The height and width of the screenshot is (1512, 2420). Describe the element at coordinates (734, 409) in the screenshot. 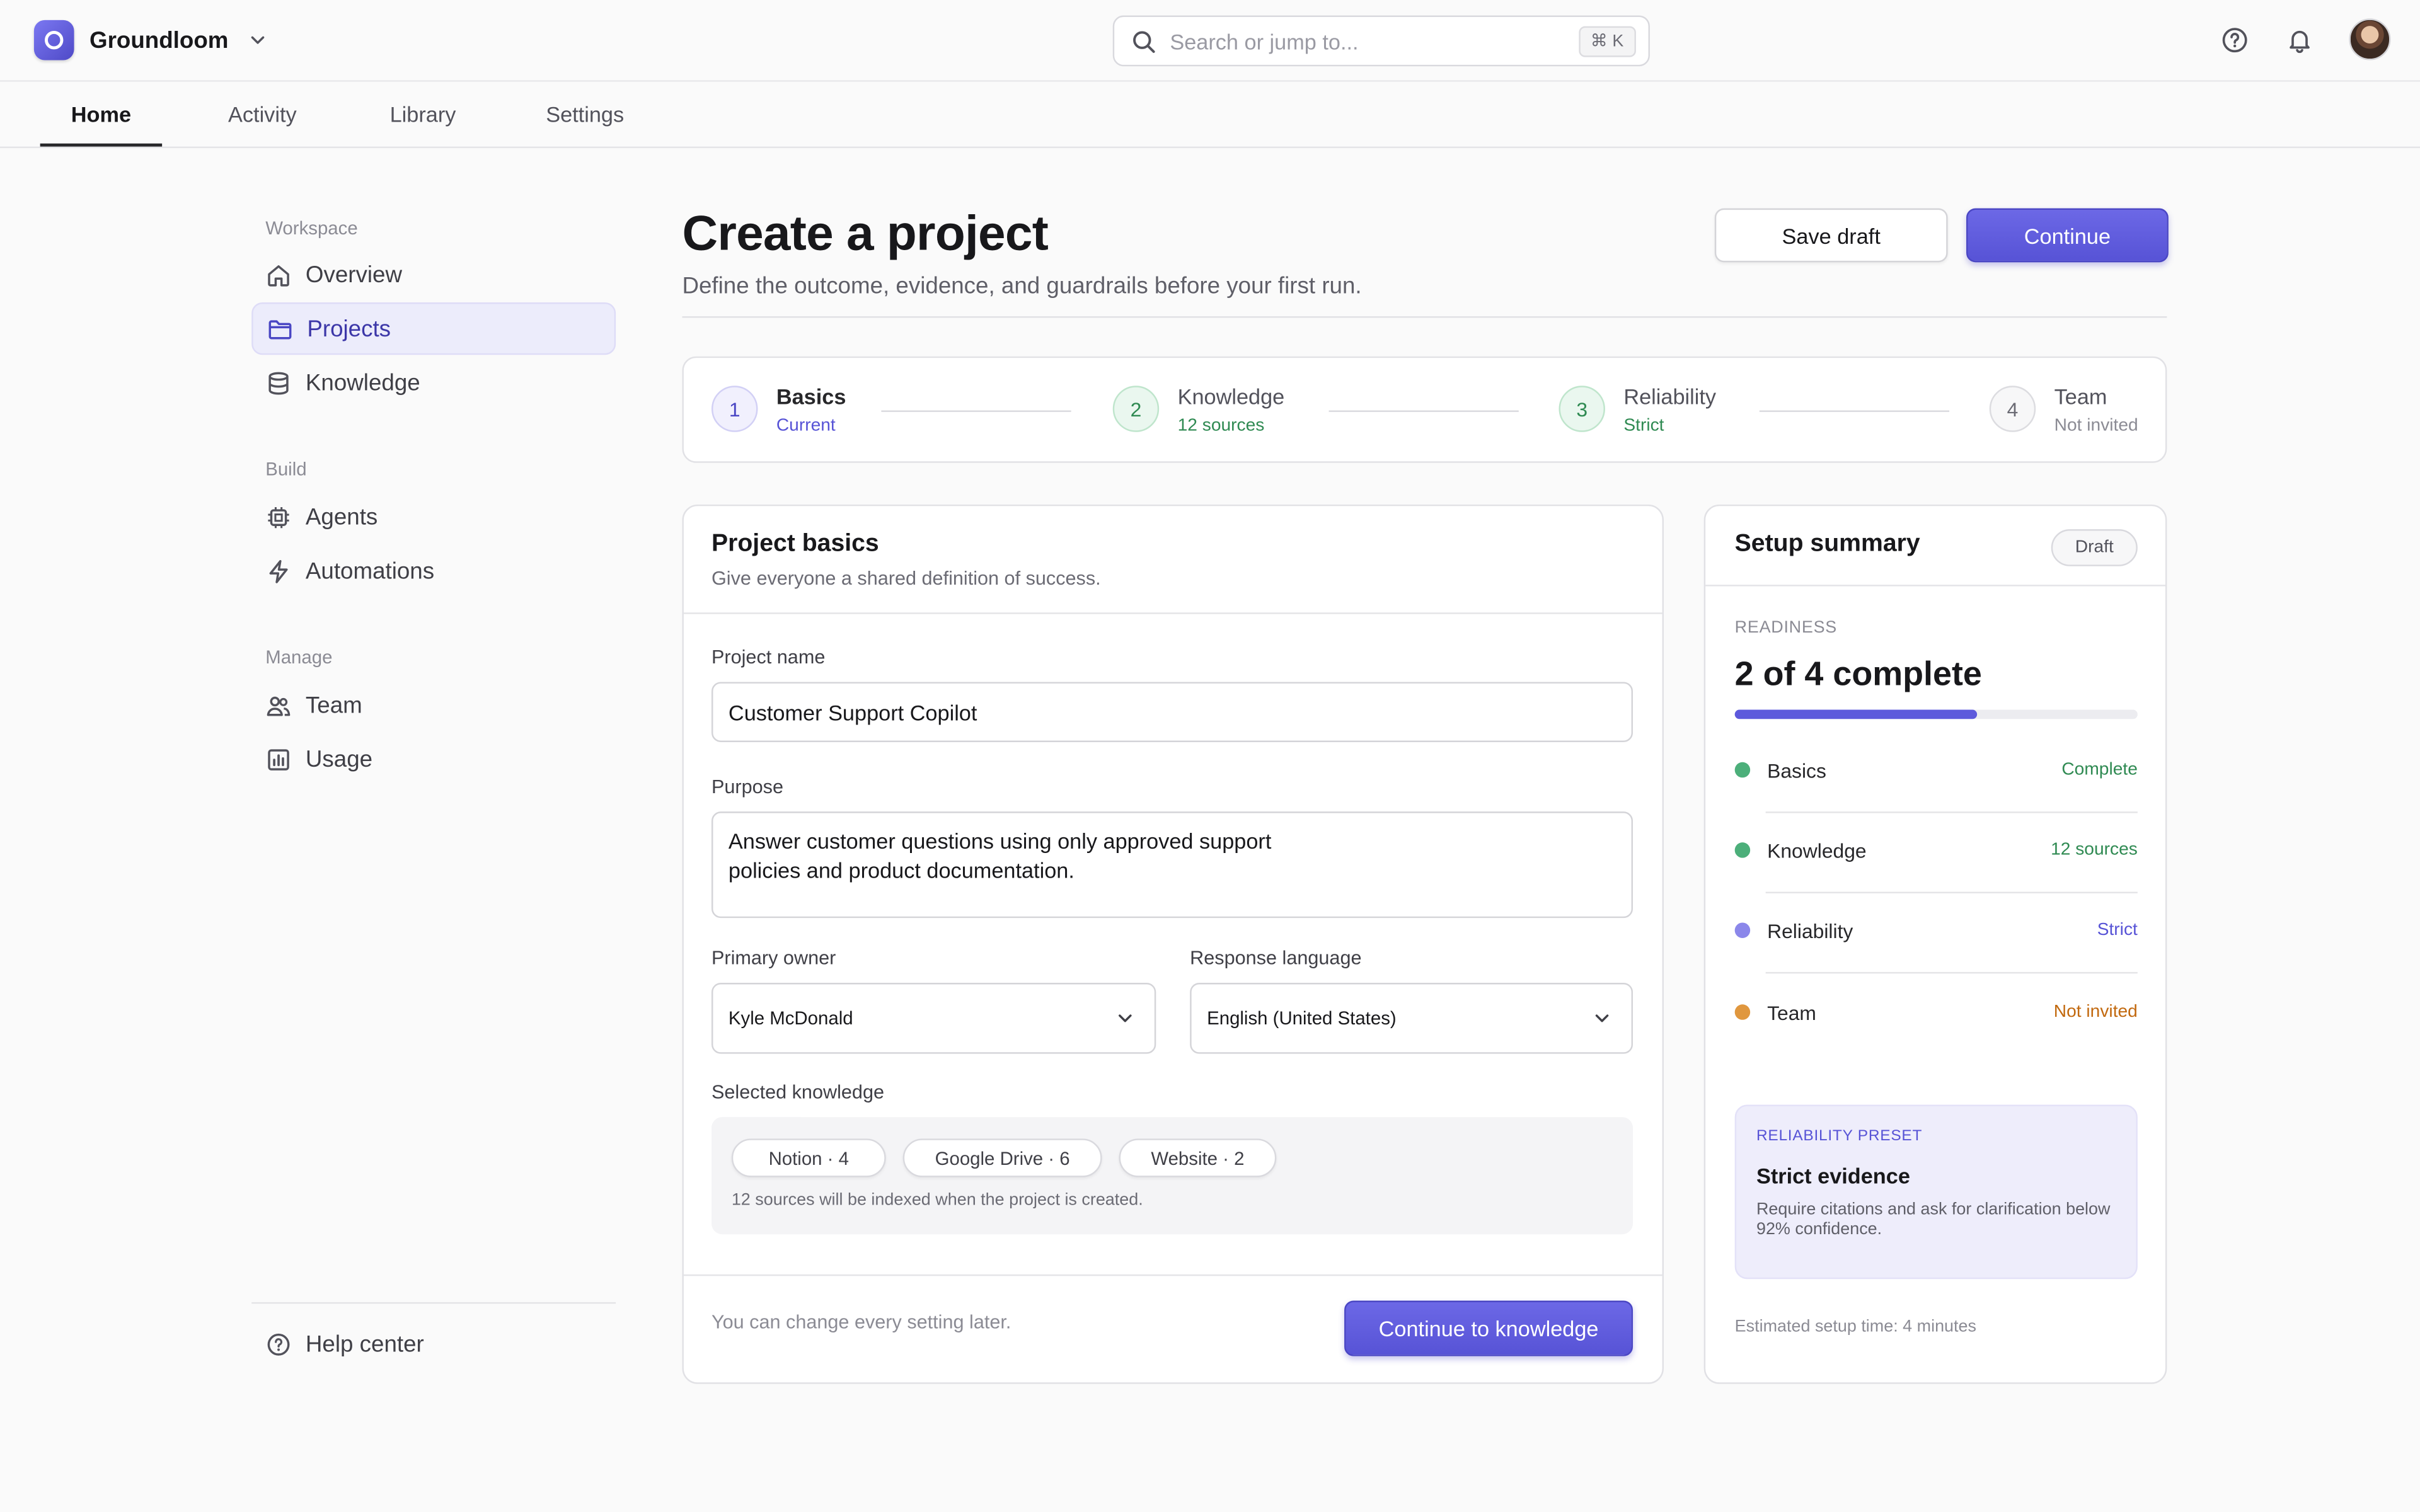

I see `step-number: 1` at that location.